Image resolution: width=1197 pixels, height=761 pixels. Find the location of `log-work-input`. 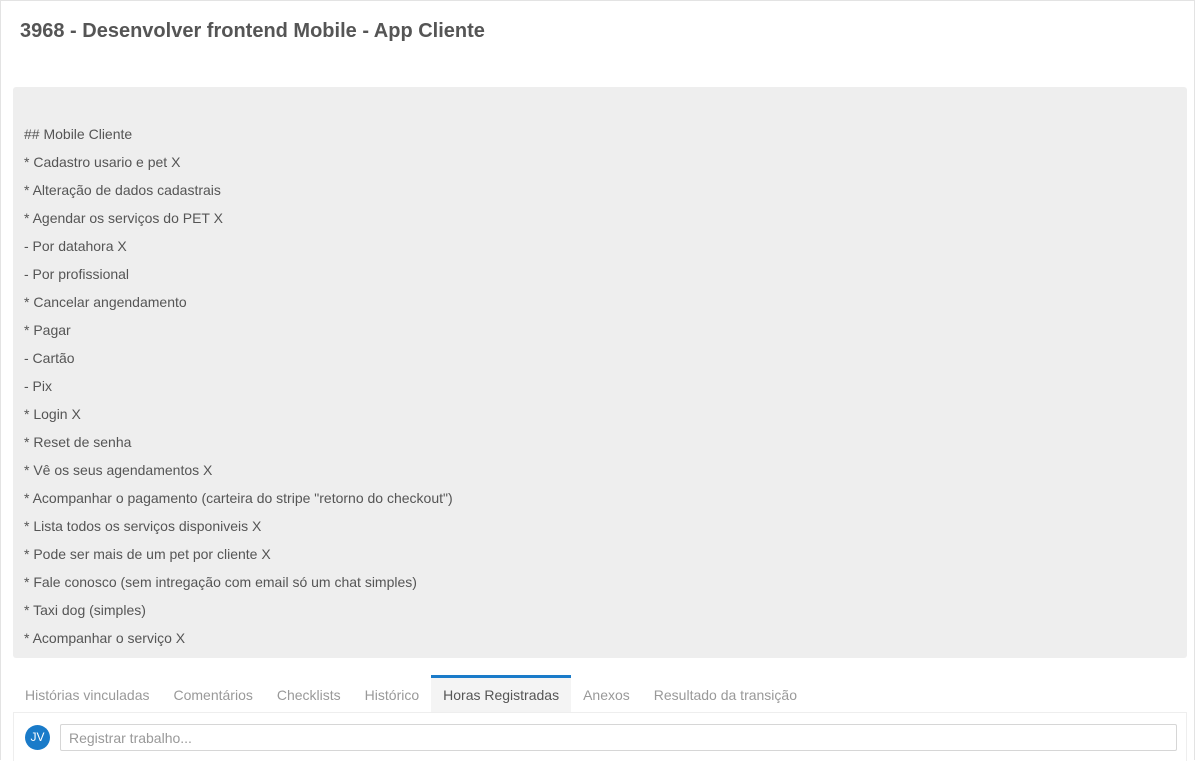

log-work-input is located at coordinates (618, 737).